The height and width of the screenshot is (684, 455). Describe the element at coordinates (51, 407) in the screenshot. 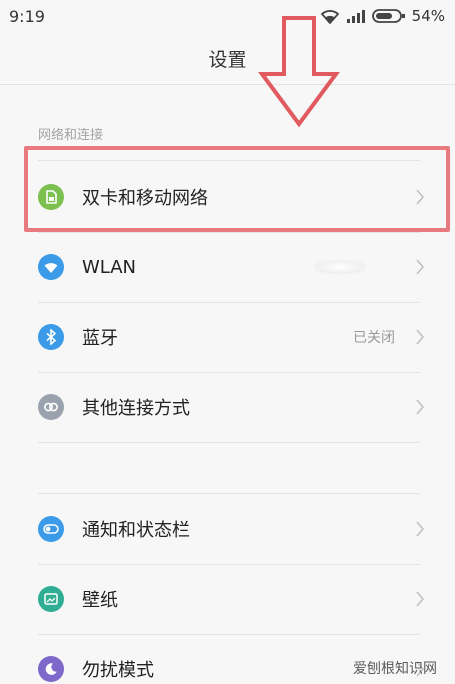

I see `link-icon` at that location.